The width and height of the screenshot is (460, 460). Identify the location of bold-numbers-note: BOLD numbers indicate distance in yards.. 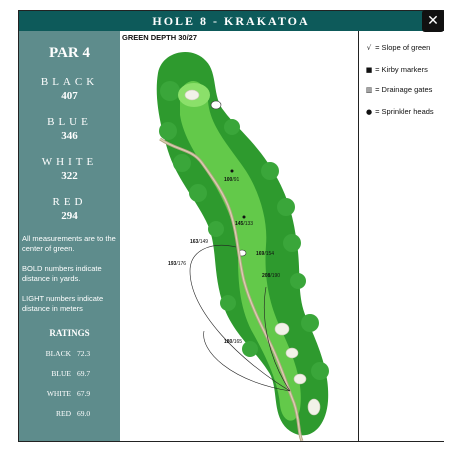
(62, 273).